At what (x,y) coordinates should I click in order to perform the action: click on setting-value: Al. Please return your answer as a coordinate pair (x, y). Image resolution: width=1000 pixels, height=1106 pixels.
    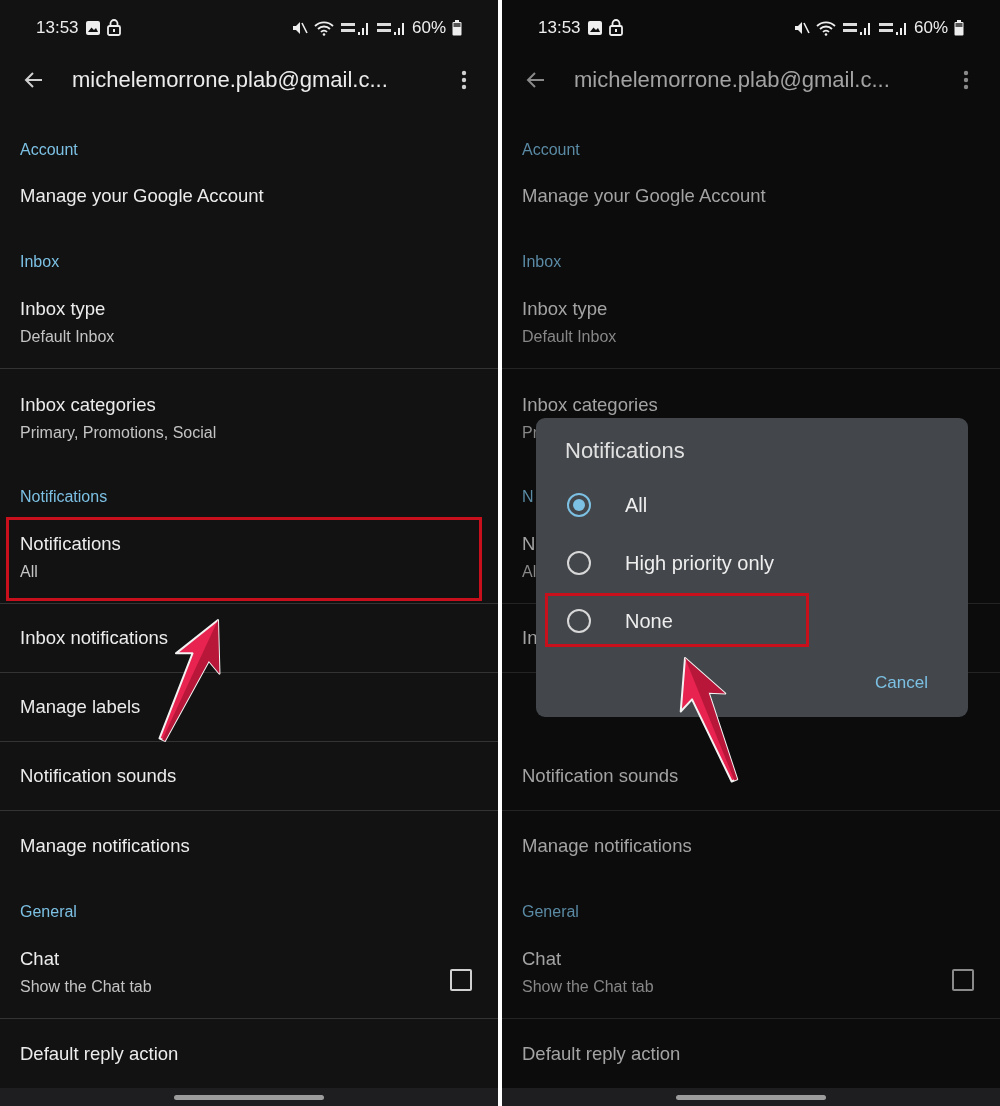
    Looking at the image, I should click on (529, 571).